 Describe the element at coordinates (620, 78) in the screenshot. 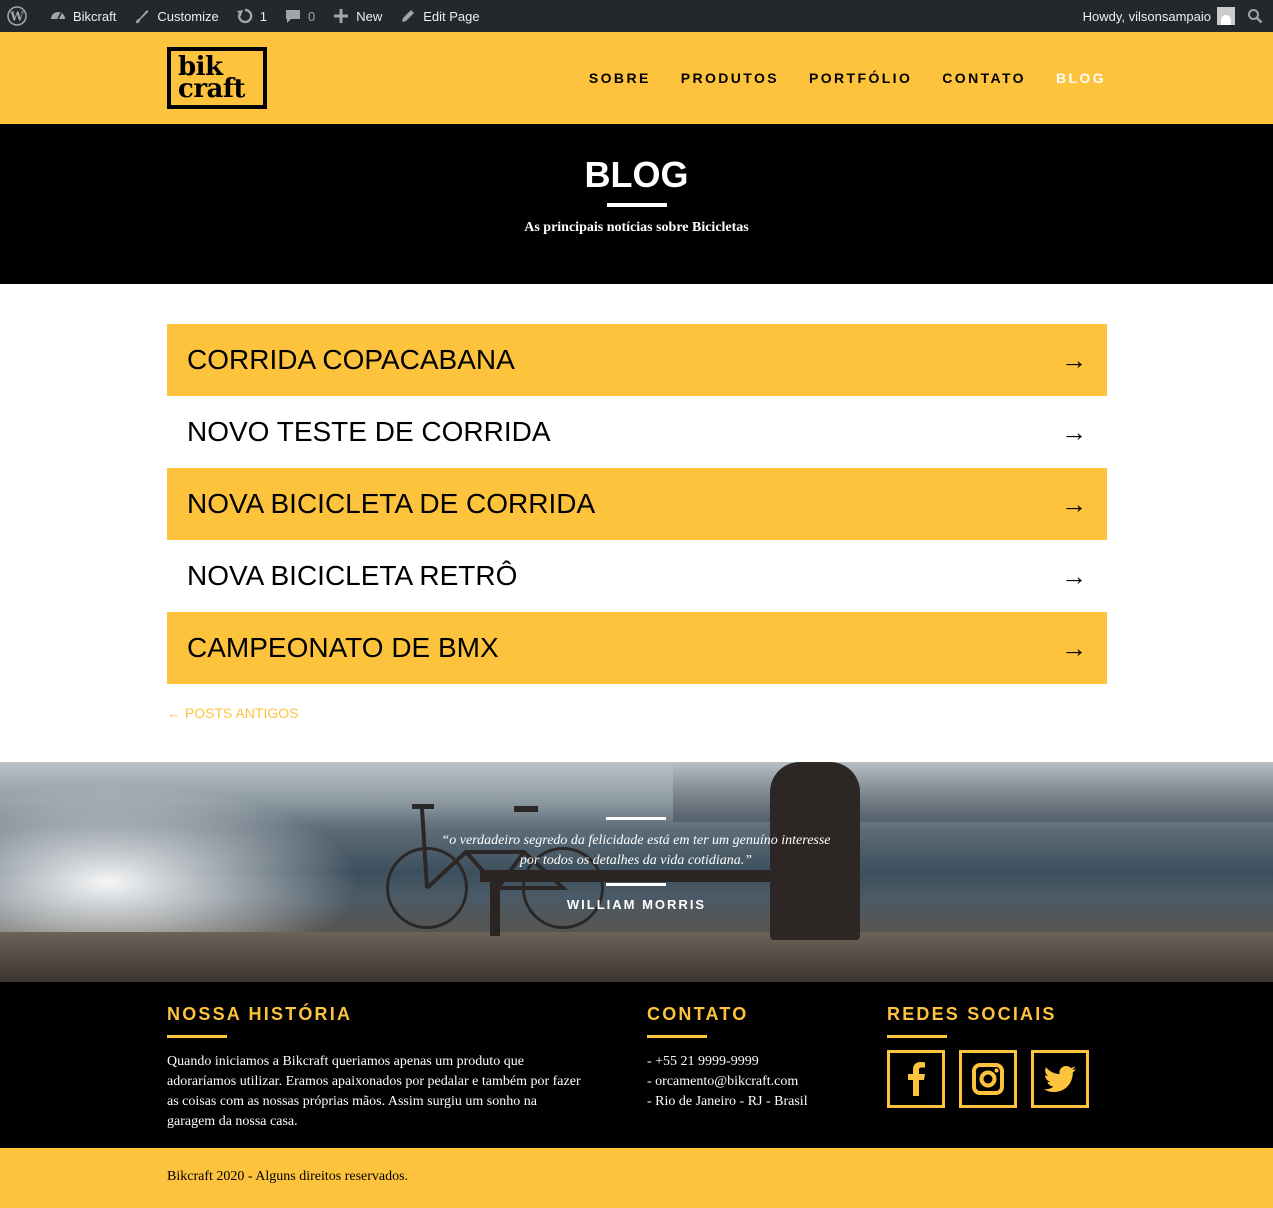

I see `nav-item-sobre: SOBRE` at that location.